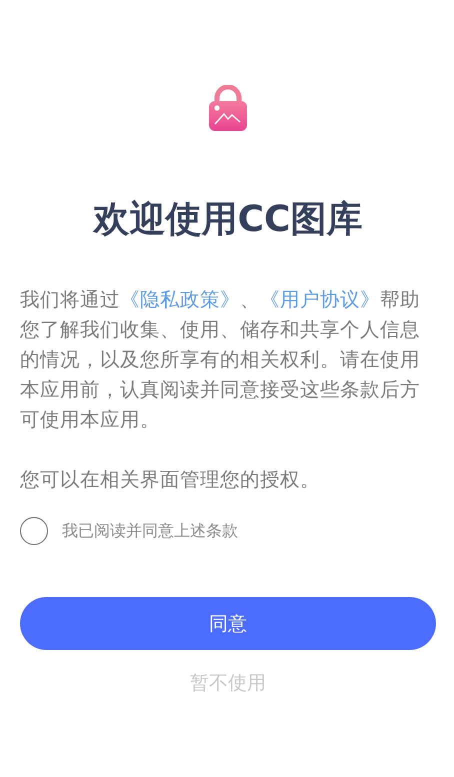 This screenshot has height=777, width=454. I want to click on welcome-title: 欢迎使用CC图库, so click(228, 220).